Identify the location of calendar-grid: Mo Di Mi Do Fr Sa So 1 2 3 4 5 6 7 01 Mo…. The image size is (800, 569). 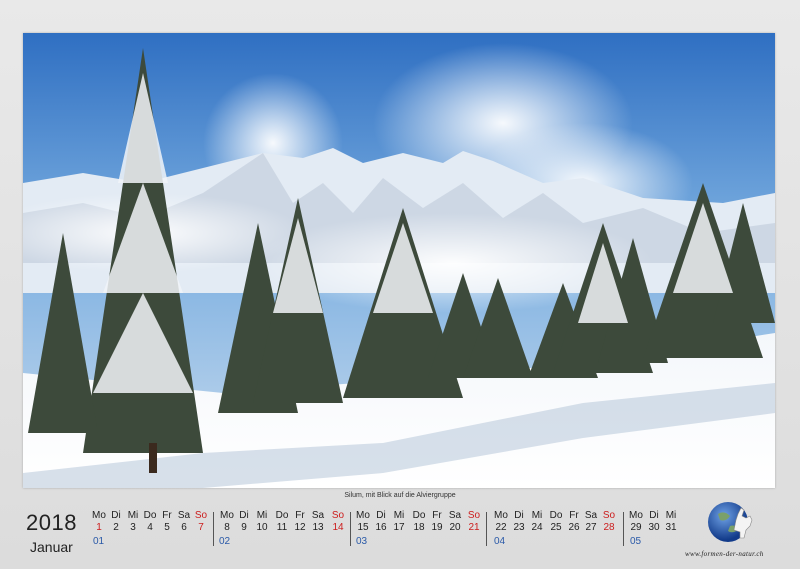
(400, 530).